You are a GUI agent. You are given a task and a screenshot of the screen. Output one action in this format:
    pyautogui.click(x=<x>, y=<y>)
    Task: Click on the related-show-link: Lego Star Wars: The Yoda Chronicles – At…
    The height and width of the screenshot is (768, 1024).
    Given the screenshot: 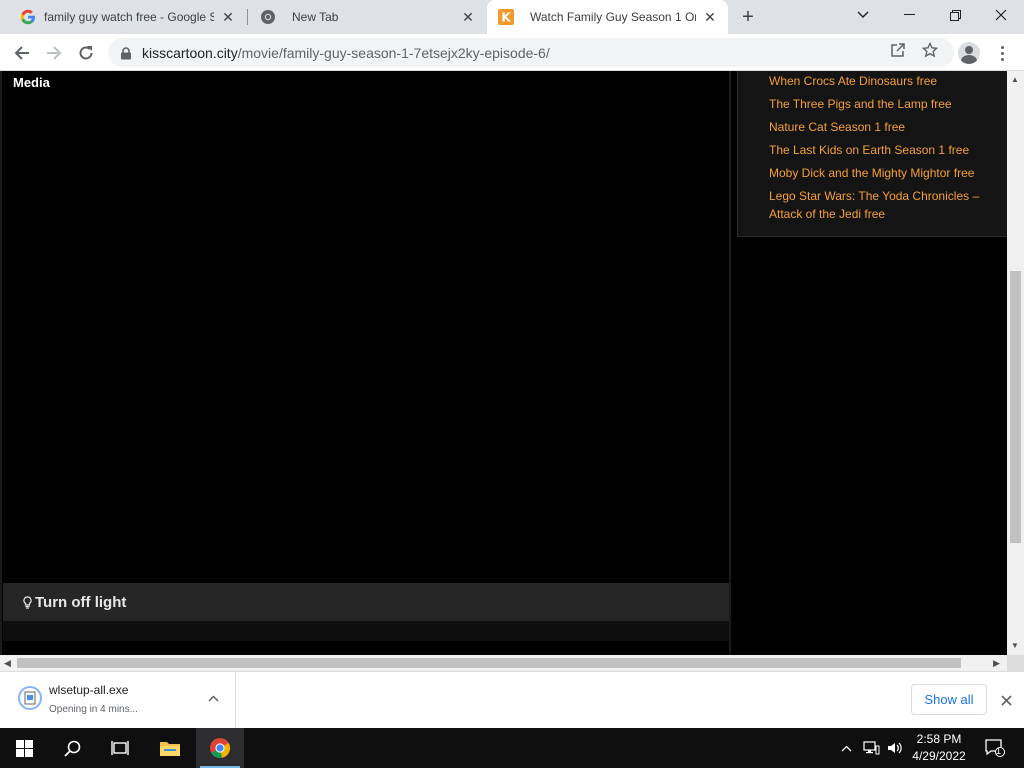 What is the action you would take?
    pyautogui.click(x=889, y=205)
    